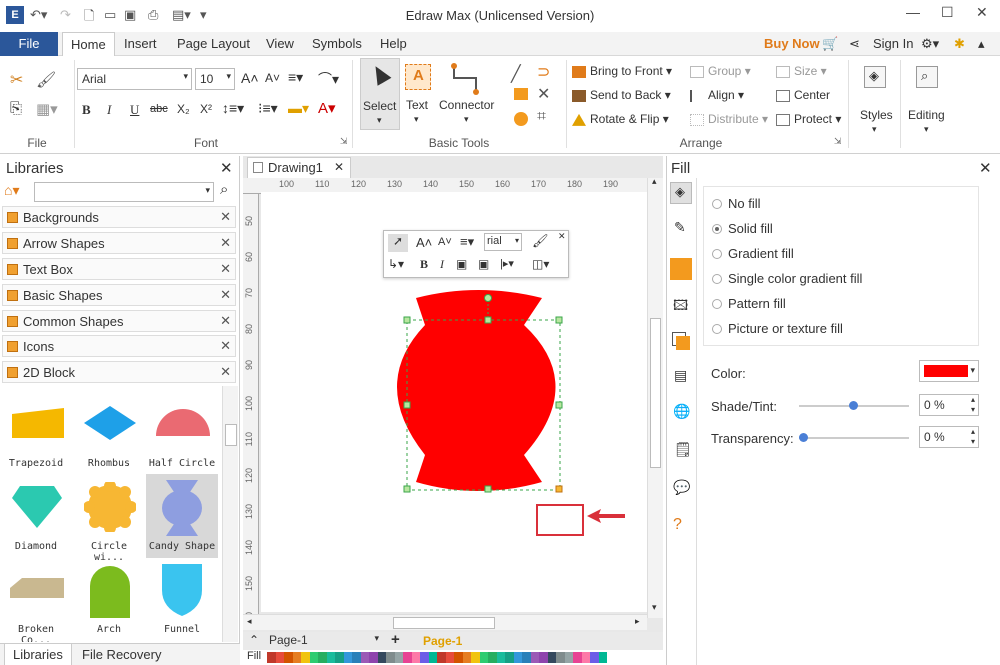 This screenshot has width=1000, height=665. What do you see at coordinates (140, 43) in the screenshot?
I see `tab-insert: Insert` at bounding box center [140, 43].